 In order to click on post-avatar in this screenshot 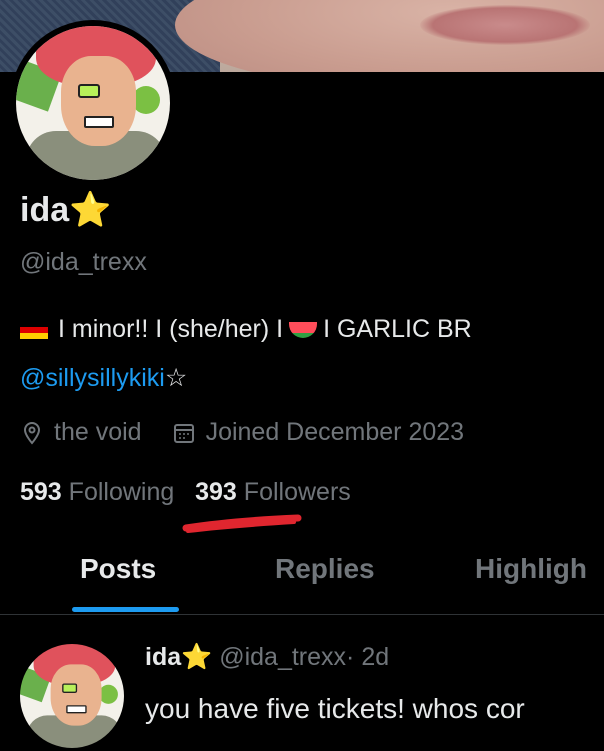, I will do `click(72, 696)`.